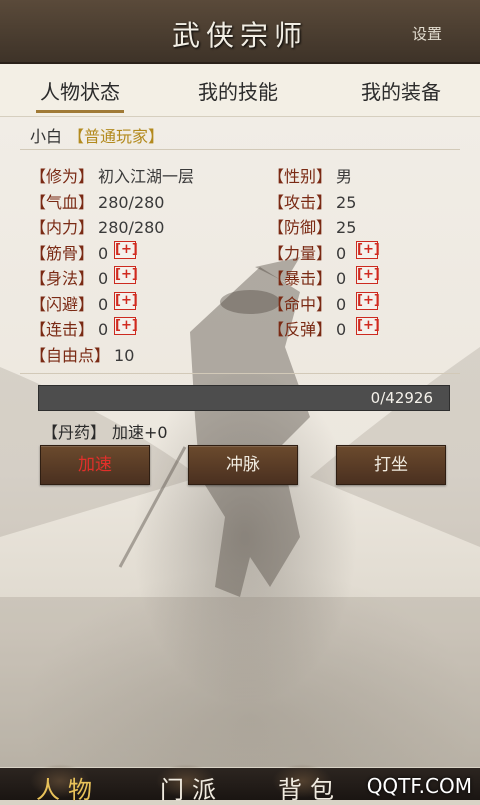 The image size is (480, 805). Describe the element at coordinates (69, 278) in the screenshot. I see `stat-agility: 【身法】 0` at that location.